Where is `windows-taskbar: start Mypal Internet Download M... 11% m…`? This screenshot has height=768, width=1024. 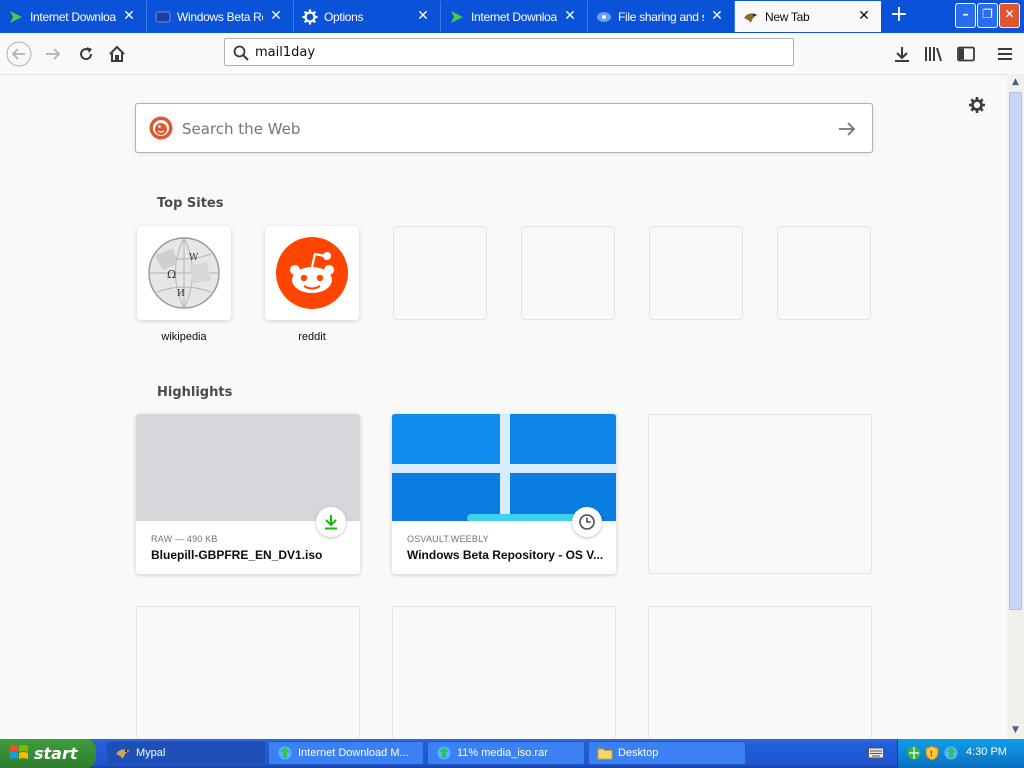 windows-taskbar: start Mypal Internet Download M... 11% m… is located at coordinates (512, 753).